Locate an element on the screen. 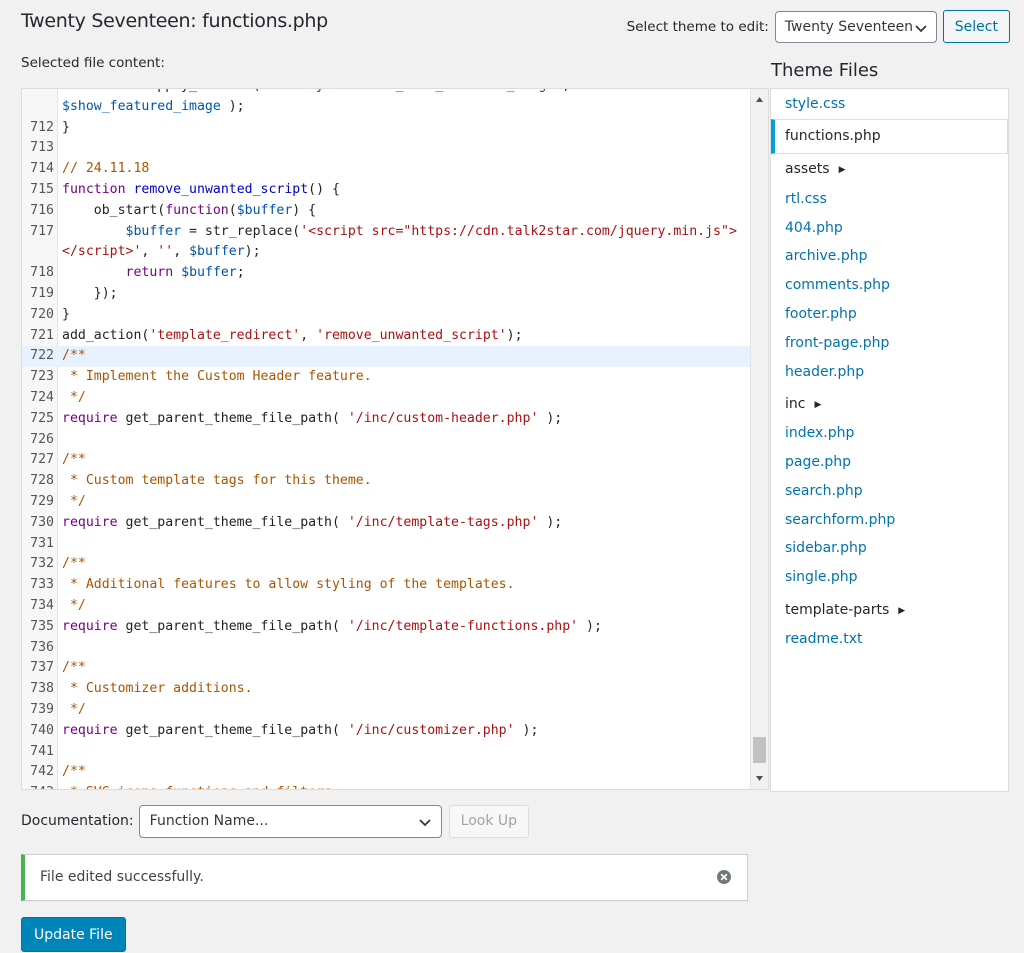  line-number: 732 is located at coordinates (42, 564).